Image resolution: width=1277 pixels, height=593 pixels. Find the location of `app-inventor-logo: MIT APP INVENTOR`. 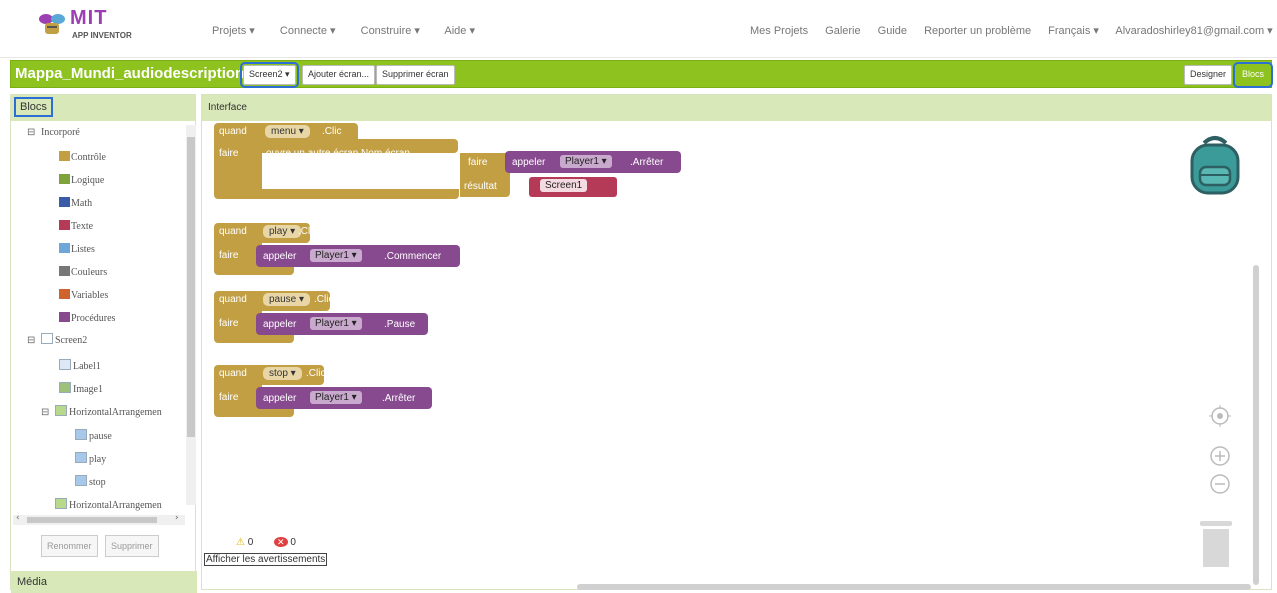

app-inventor-logo: MIT APP INVENTOR is located at coordinates (92, 26).